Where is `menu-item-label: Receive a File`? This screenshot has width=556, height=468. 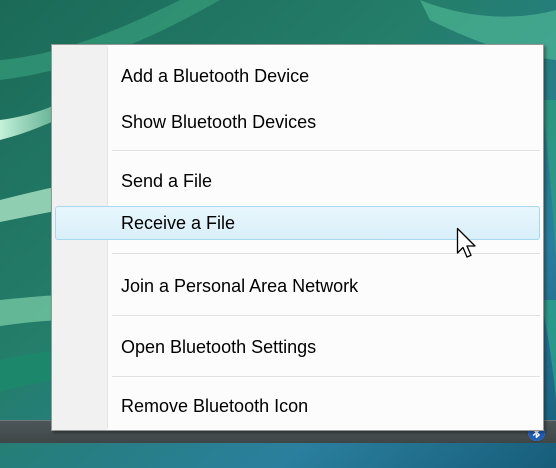 menu-item-label: Receive a File is located at coordinates (178, 223).